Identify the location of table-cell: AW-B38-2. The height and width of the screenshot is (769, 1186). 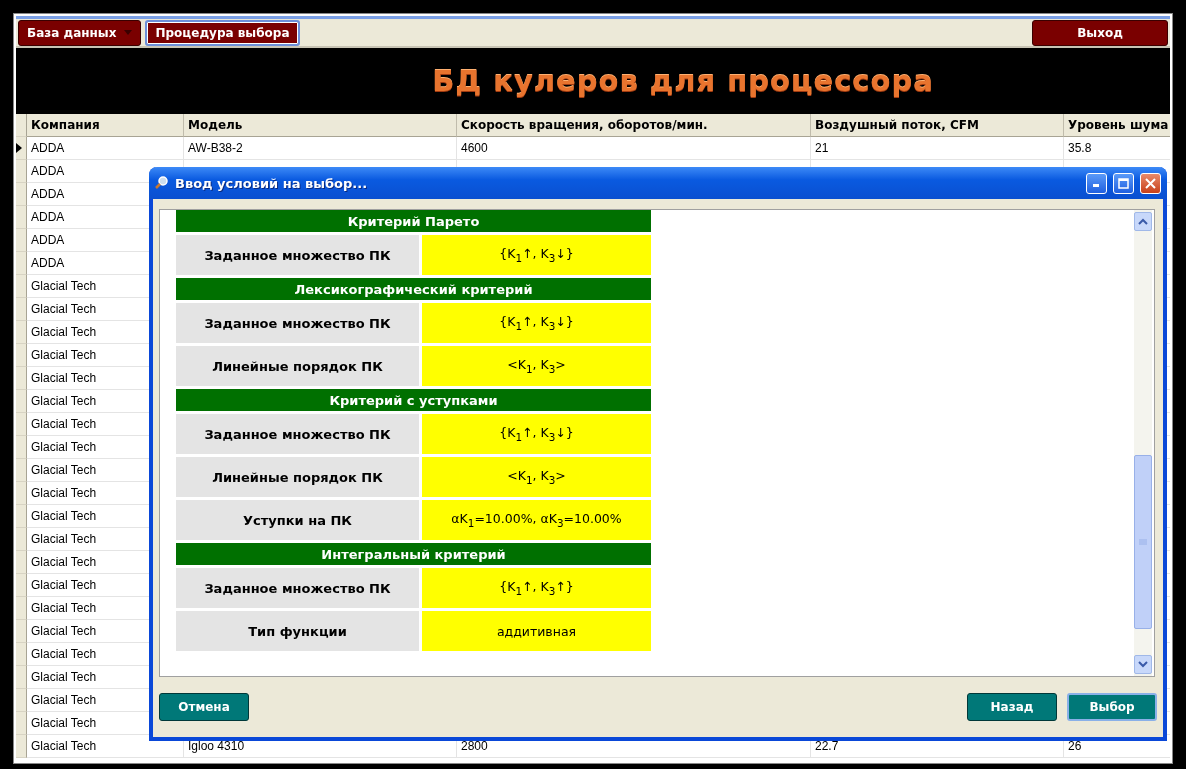
(320, 148).